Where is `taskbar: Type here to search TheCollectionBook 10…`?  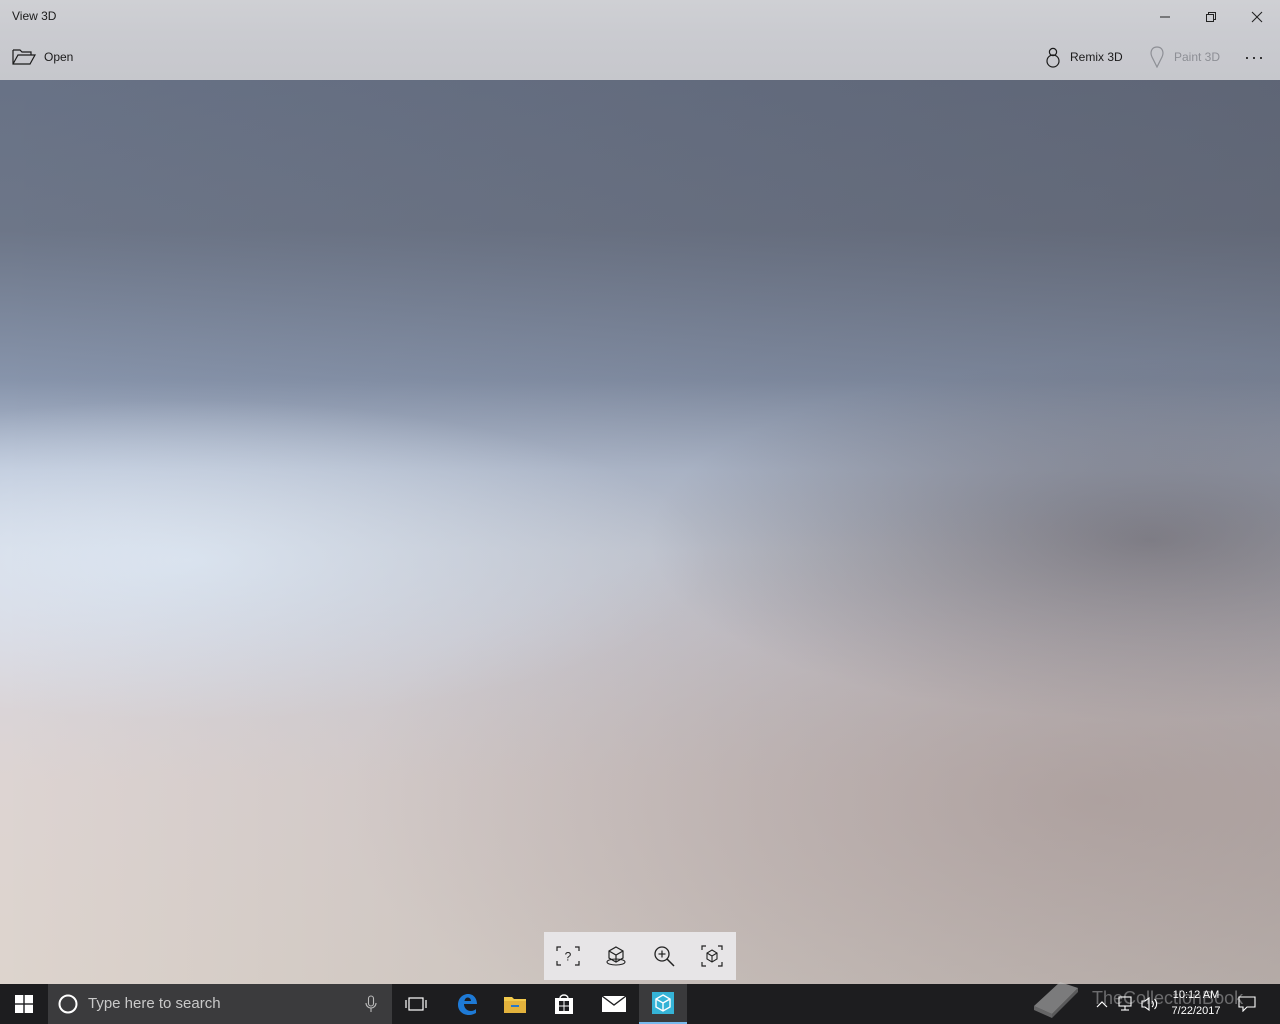
taskbar: Type here to search TheCollectionBook 10… is located at coordinates (640, 1003).